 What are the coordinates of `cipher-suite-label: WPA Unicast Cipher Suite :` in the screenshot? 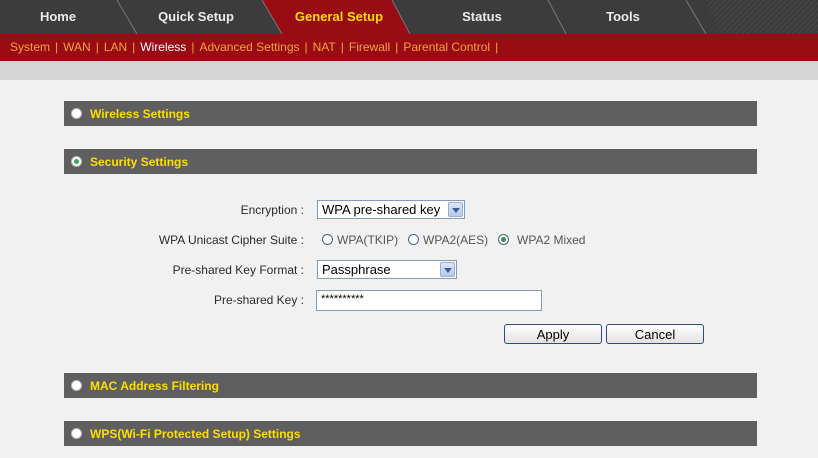 It's located at (231, 240).